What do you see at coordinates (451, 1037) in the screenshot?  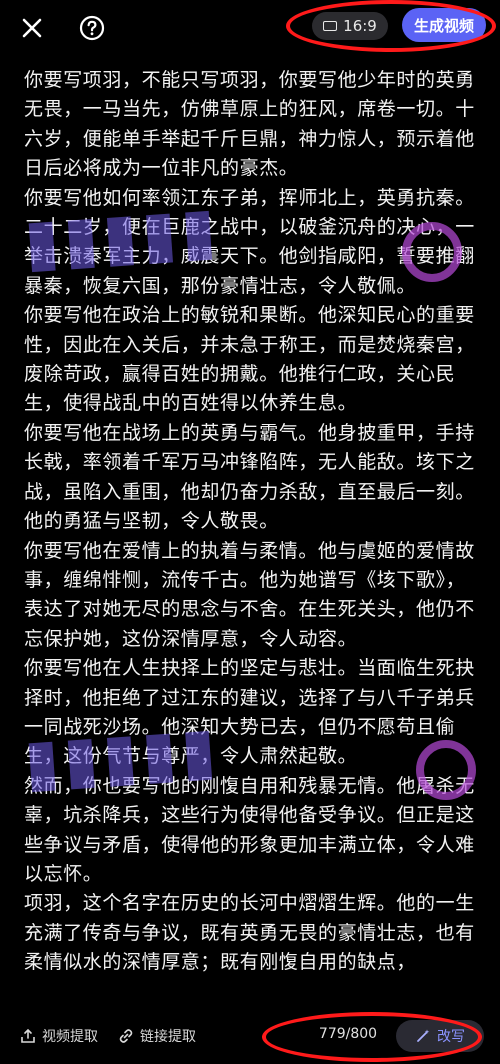 I see `rewrite-label: 改写` at bounding box center [451, 1037].